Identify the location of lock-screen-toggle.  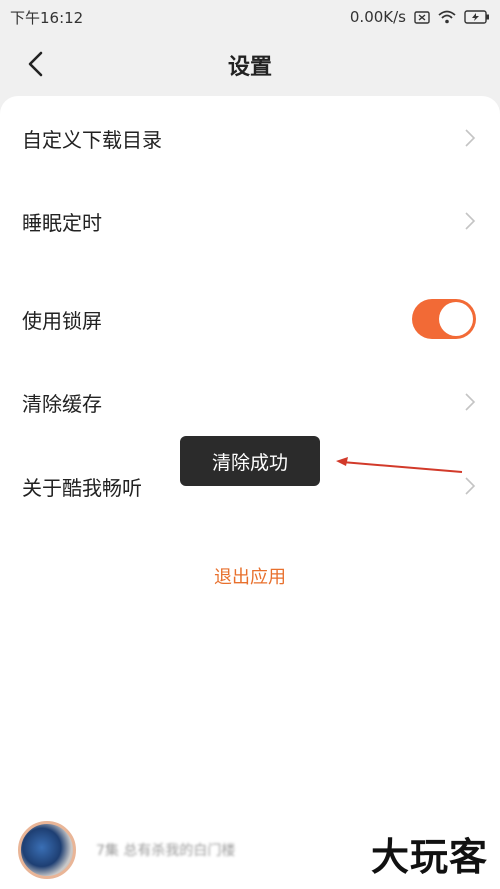
(444, 319).